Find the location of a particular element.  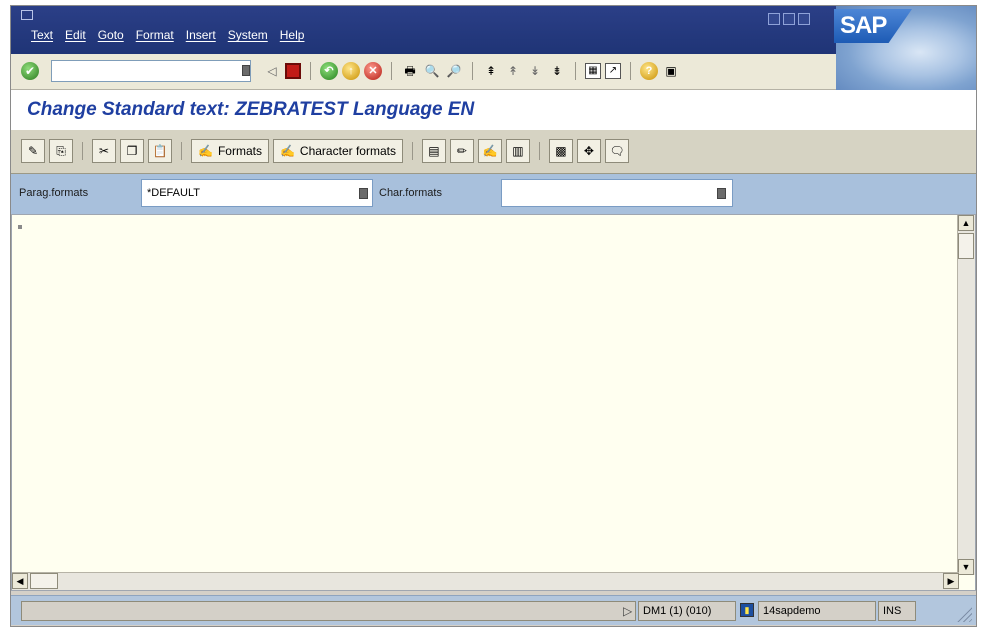

paste-button: 📋 is located at coordinates (160, 151).